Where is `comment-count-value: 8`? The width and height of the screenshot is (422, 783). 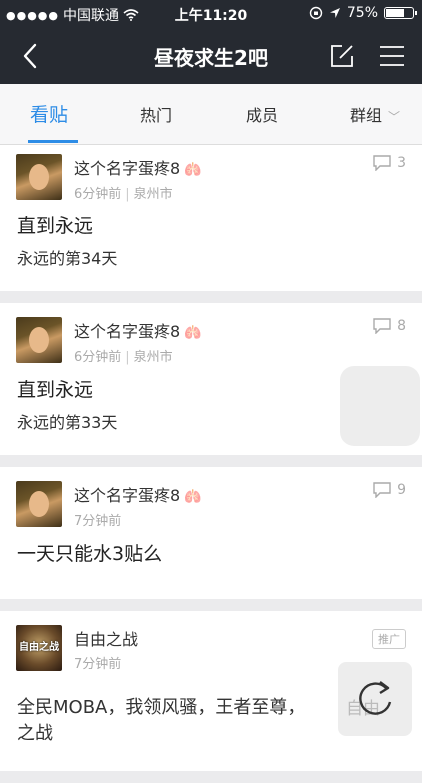
comment-count-value: 8 is located at coordinates (401, 326).